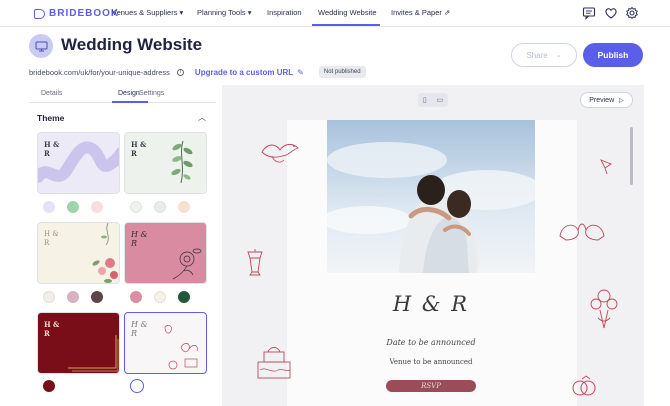  Describe the element at coordinates (130, 102) in the screenshot. I see `tab-active-indicator` at that location.